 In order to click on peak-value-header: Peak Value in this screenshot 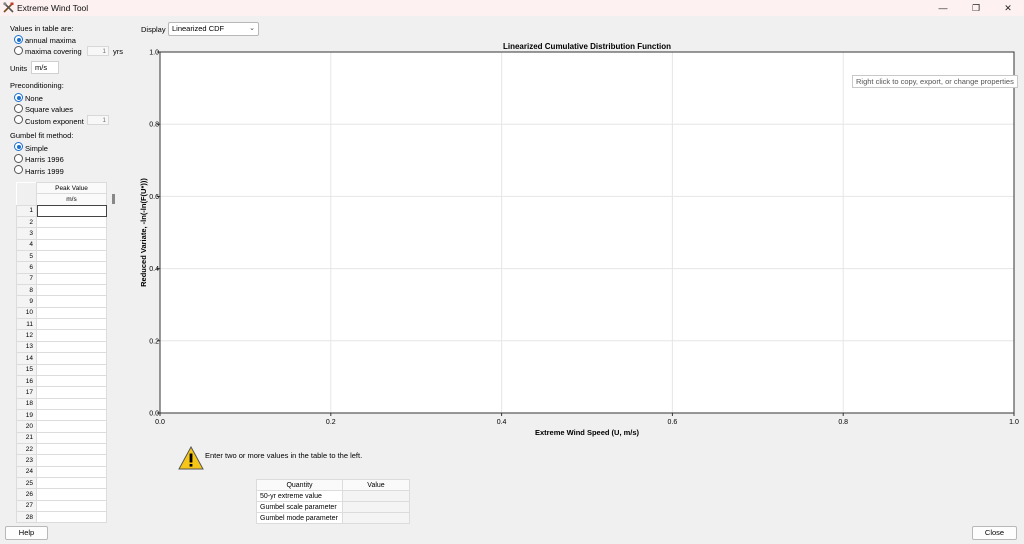, I will do `click(71, 188)`.